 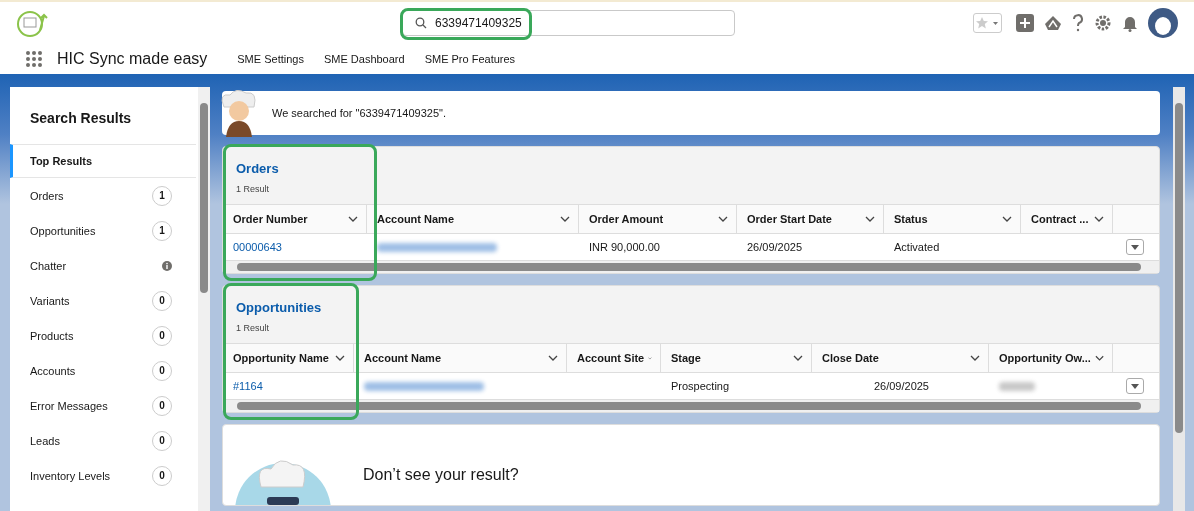 What do you see at coordinates (1103, 23) in the screenshot?
I see `settings-icon` at bounding box center [1103, 23].